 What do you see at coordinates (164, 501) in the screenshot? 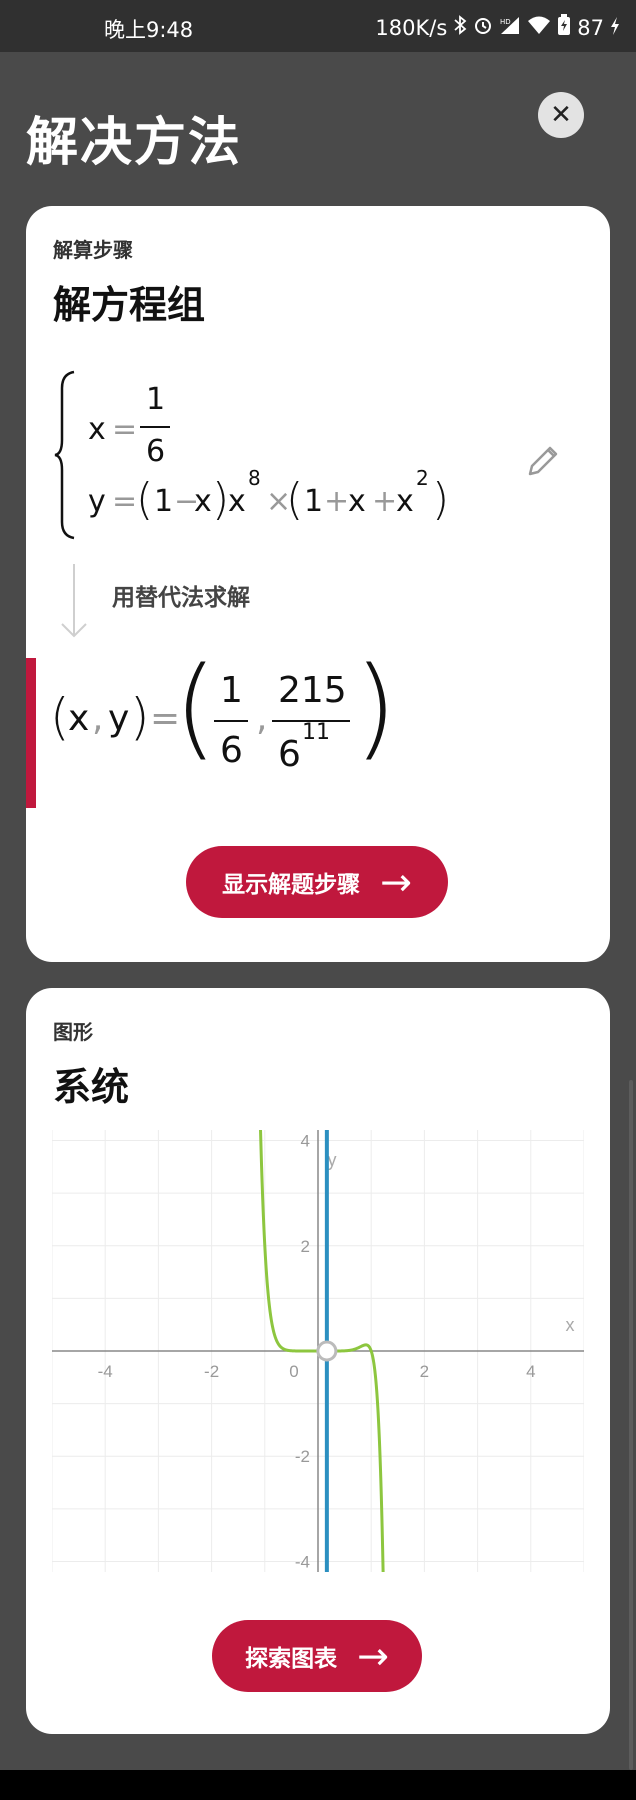
I see `eq2-one-a: 1` at bounding box center [164, 501].